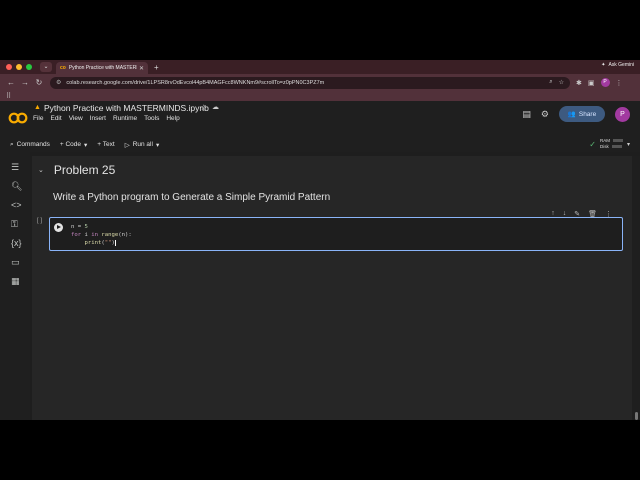 This screenshot has width=640, height=480. Describe the element at coordinates (605, 82) in the screenshot. I see `browser-profile-avatar: P` at that location.